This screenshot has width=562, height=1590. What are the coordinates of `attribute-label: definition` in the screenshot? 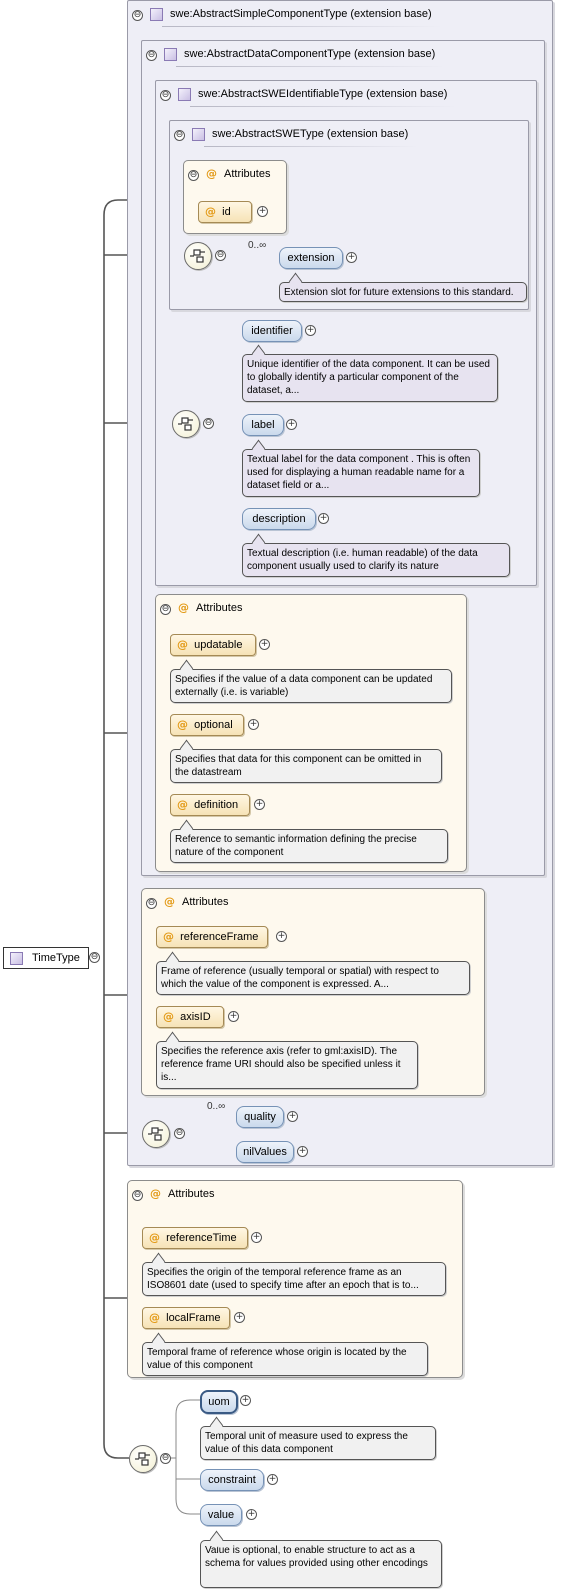 It's located at (216, 805).